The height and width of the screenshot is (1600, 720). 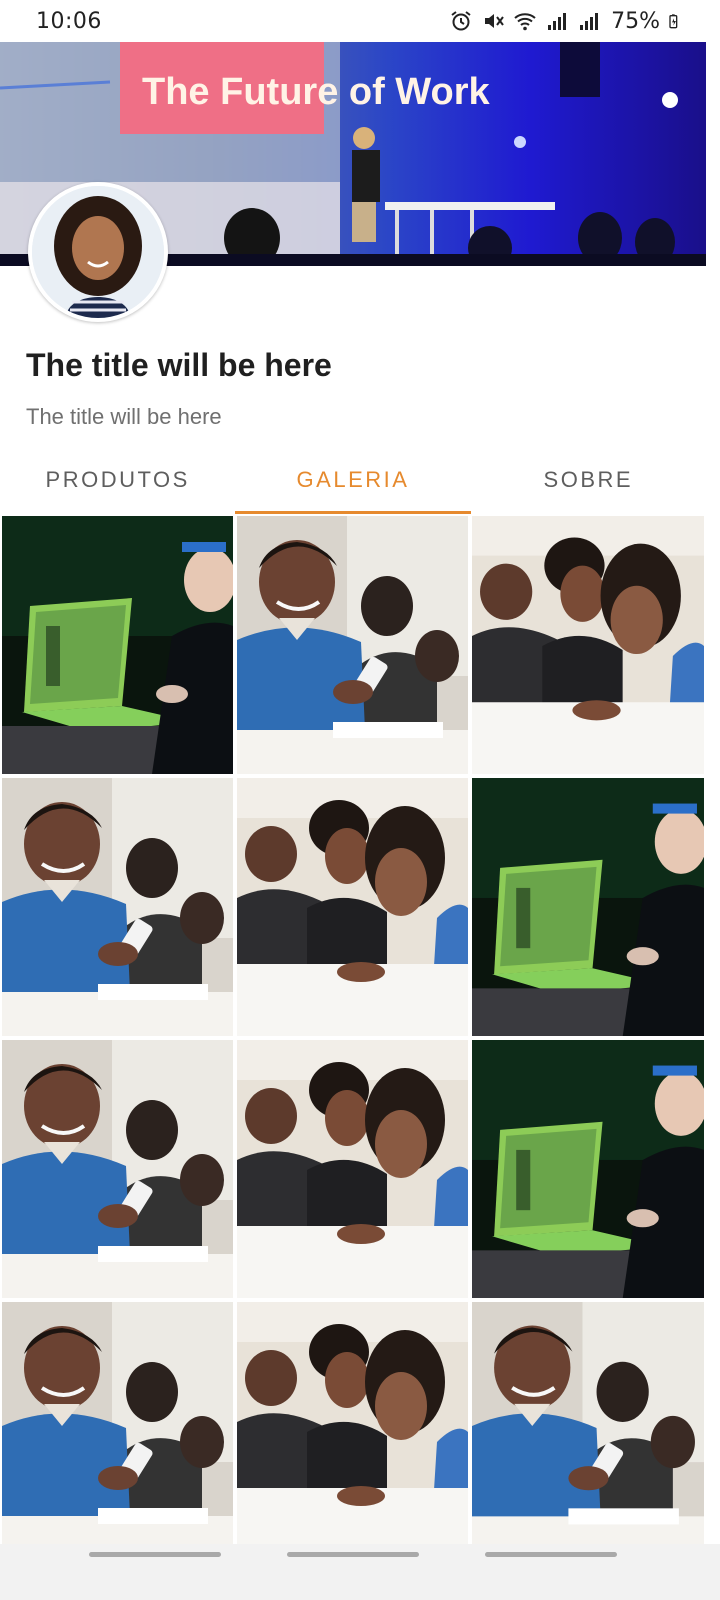 I want to click on page-subtitle: The title will be here, so click(x=124, y=416).